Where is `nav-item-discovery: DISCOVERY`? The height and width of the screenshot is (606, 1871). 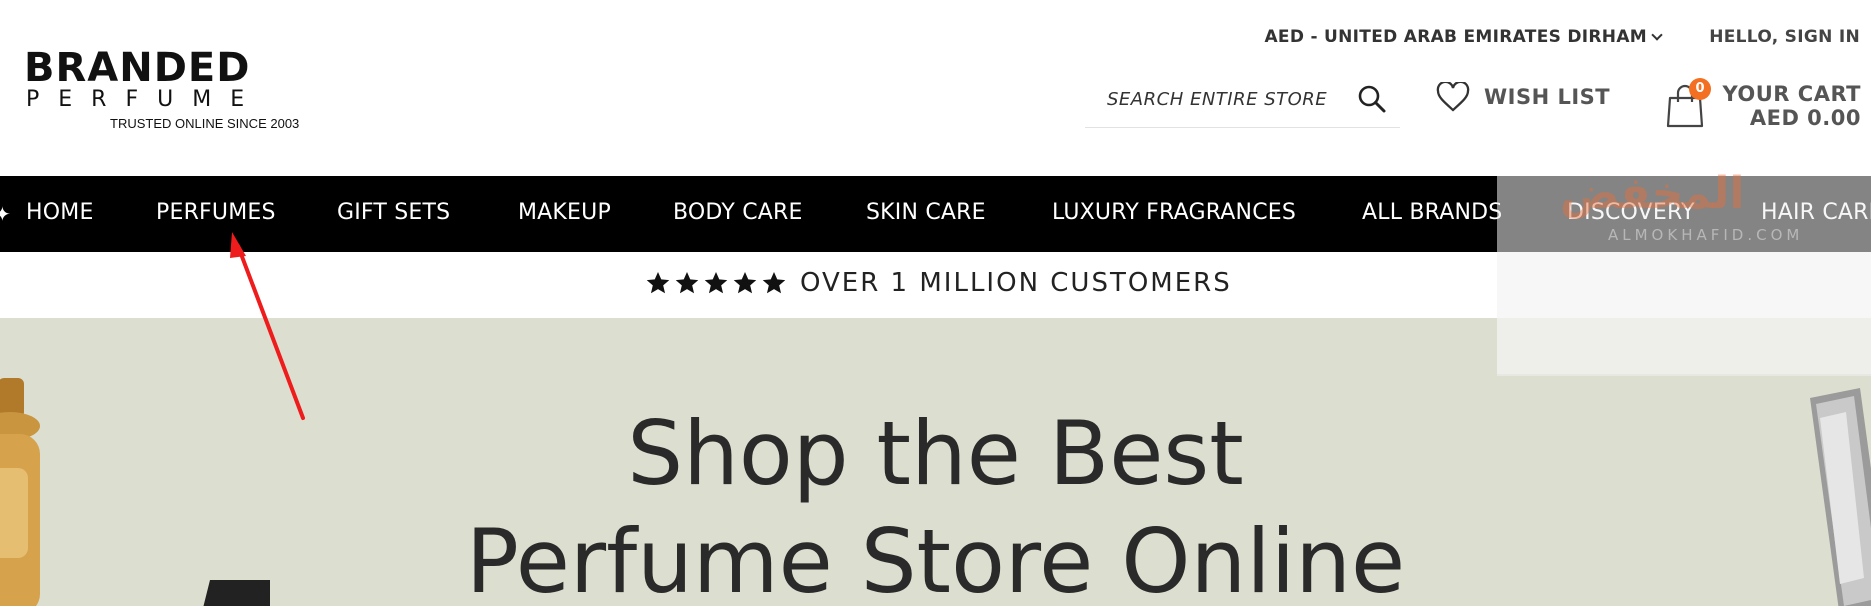
nav-item-discovery: DISCOVERY is located at coordinates (1631, 212).